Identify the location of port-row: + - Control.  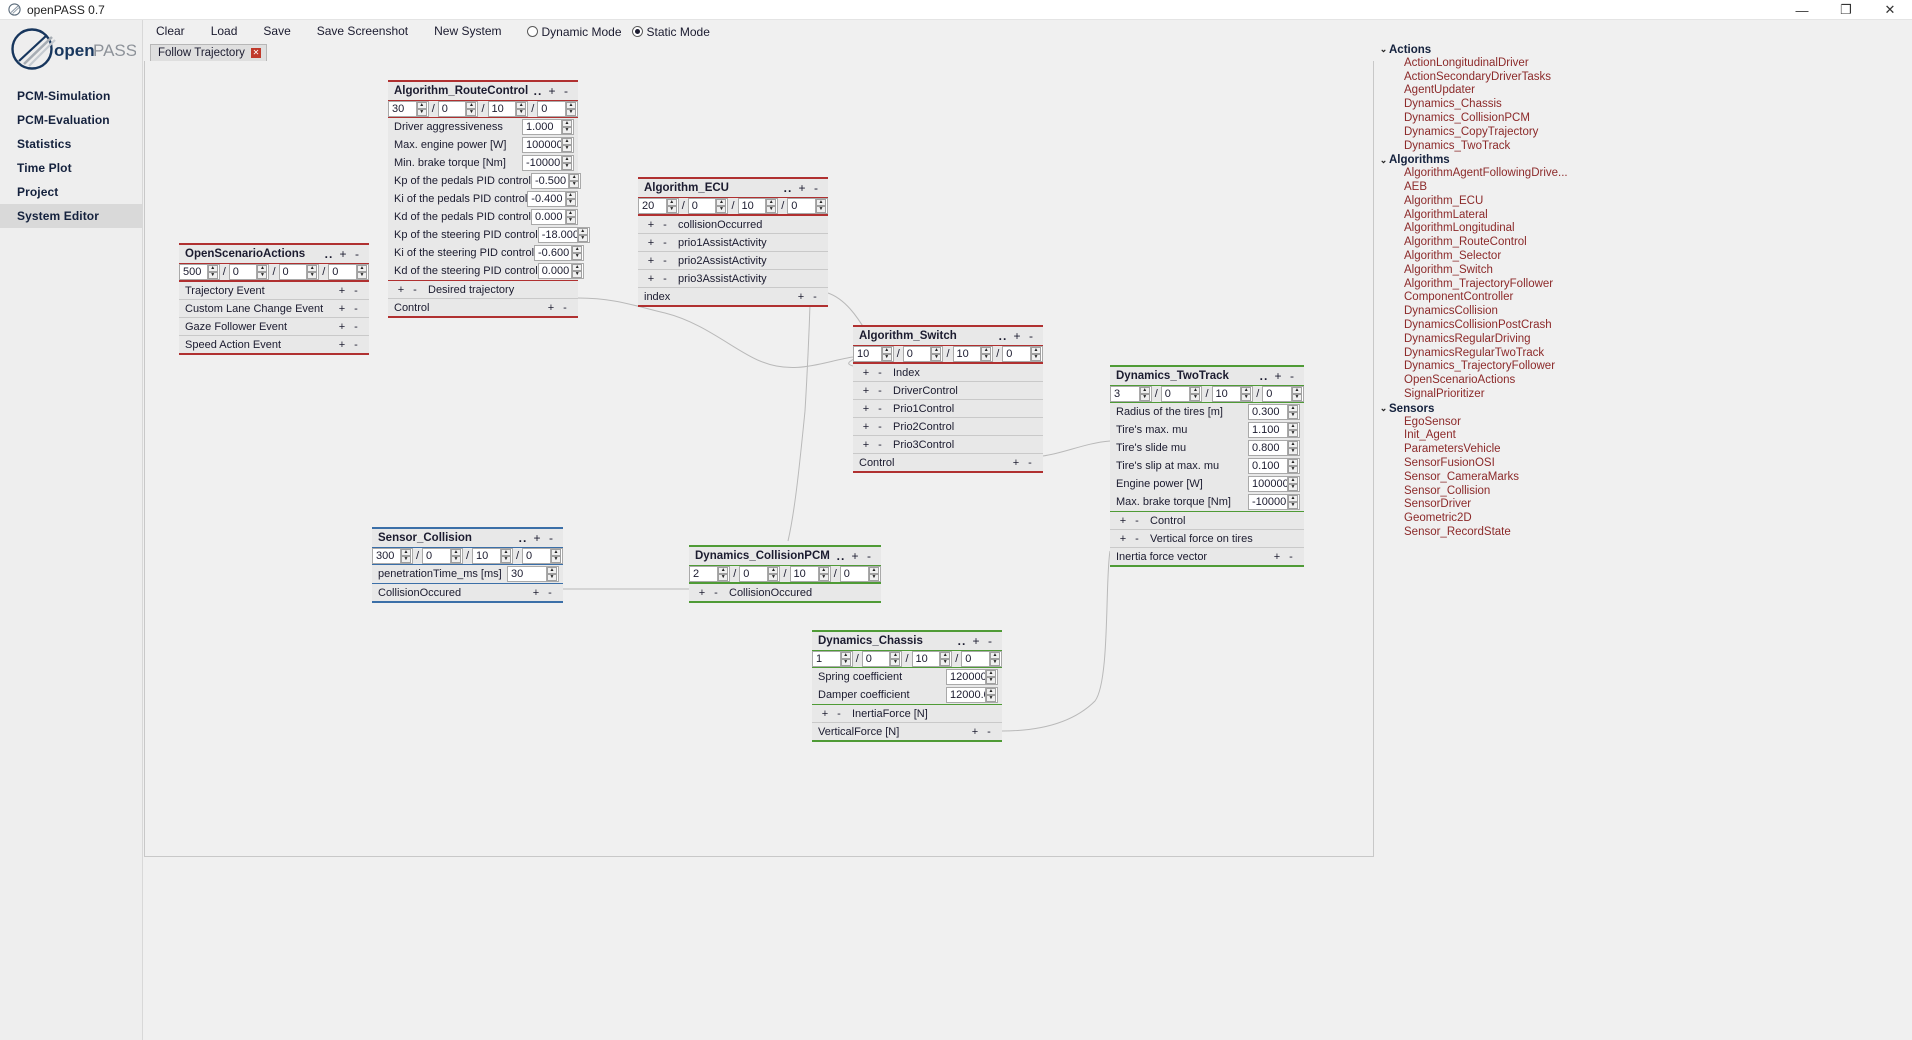
(1207, 520).